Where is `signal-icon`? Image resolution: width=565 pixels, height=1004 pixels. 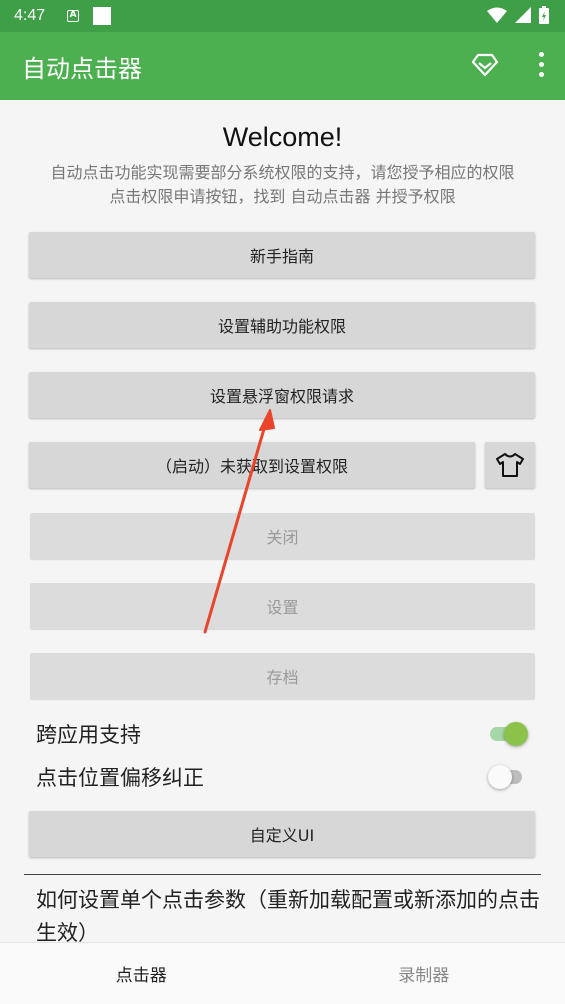 signal-icon is located at coordinates (523, 15).